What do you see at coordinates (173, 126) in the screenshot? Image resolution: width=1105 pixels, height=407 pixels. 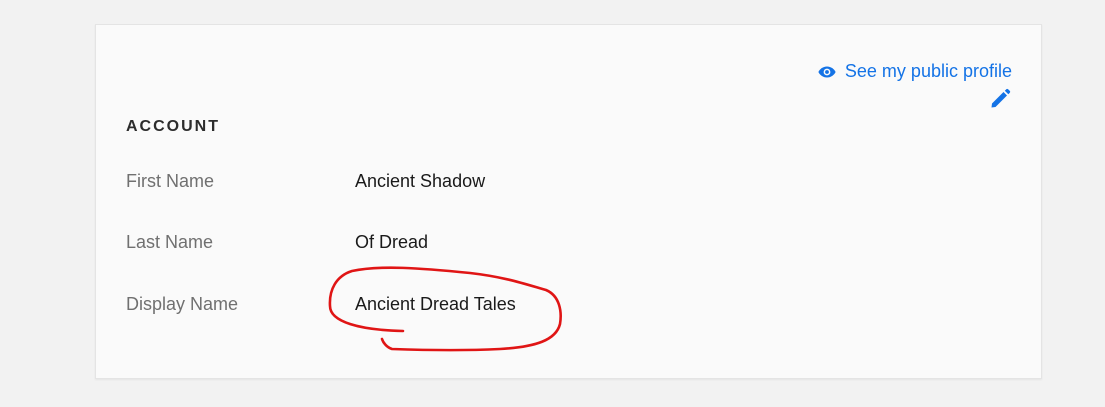 I see `account-section-title: ACCOUNT` at bounding box center [173, 126].